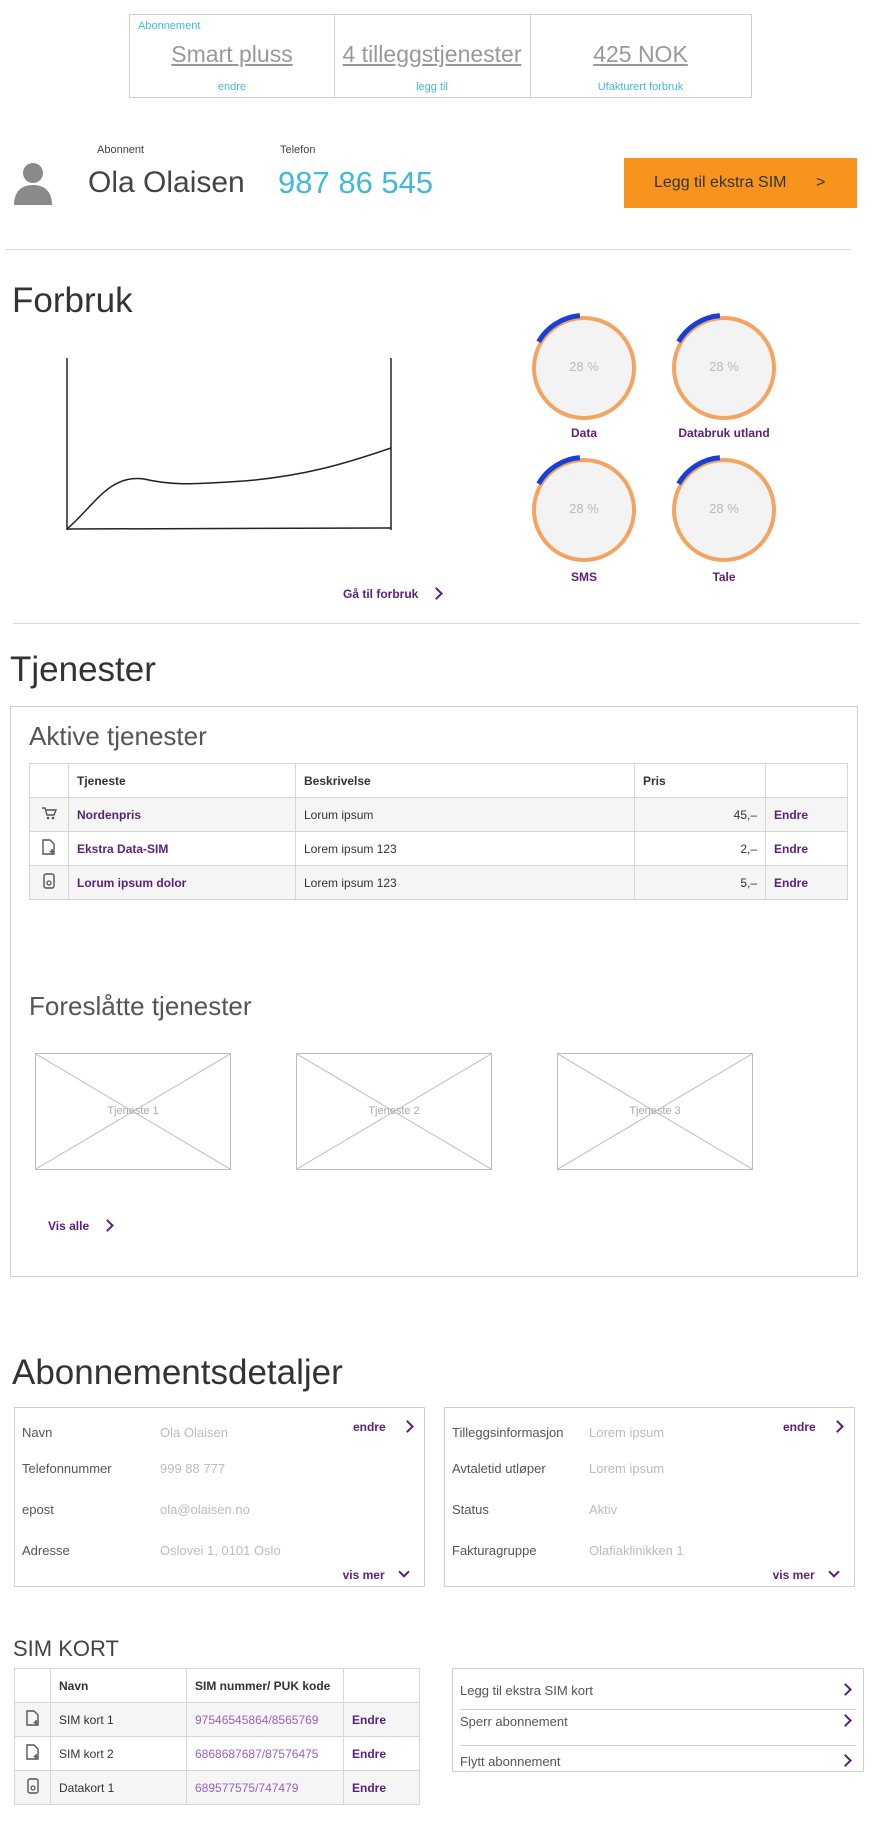 The height and width of the screenshot is (1824, 871). What do you see at coordinates (658, 1758) in the screenshot?
I see `move-subscription-action: Flytt abonnement` at bounding box center [658, 1758].